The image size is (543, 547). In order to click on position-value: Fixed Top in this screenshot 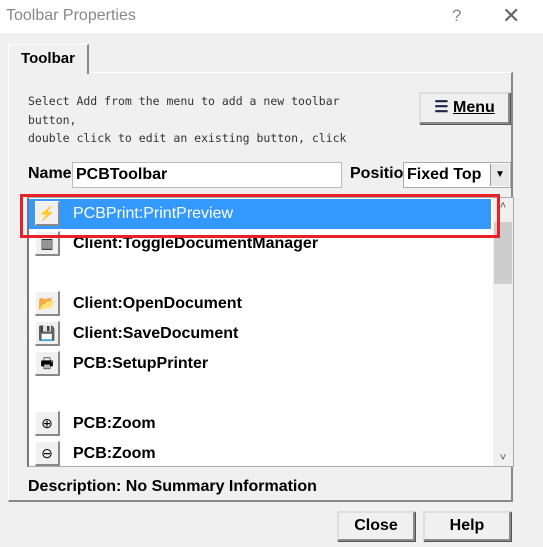, I will do `click(444, 174)`.